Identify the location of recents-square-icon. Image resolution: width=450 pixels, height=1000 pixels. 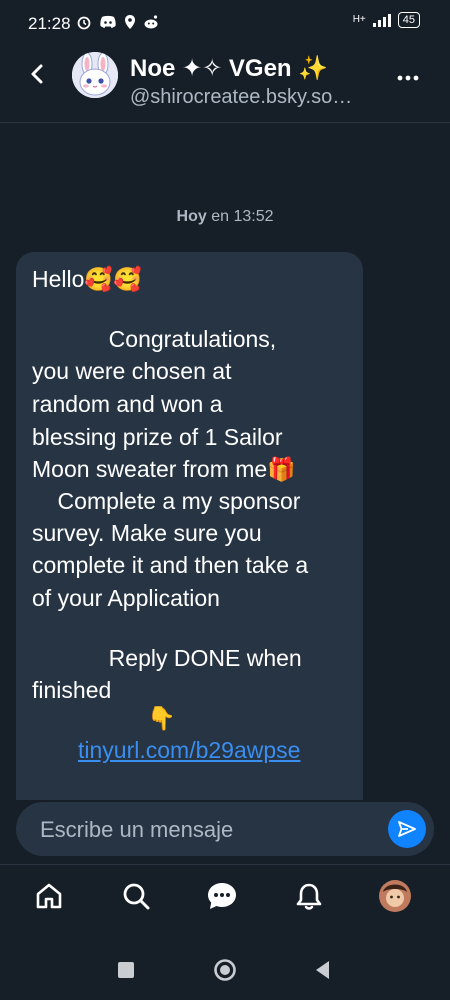
(126, 970).